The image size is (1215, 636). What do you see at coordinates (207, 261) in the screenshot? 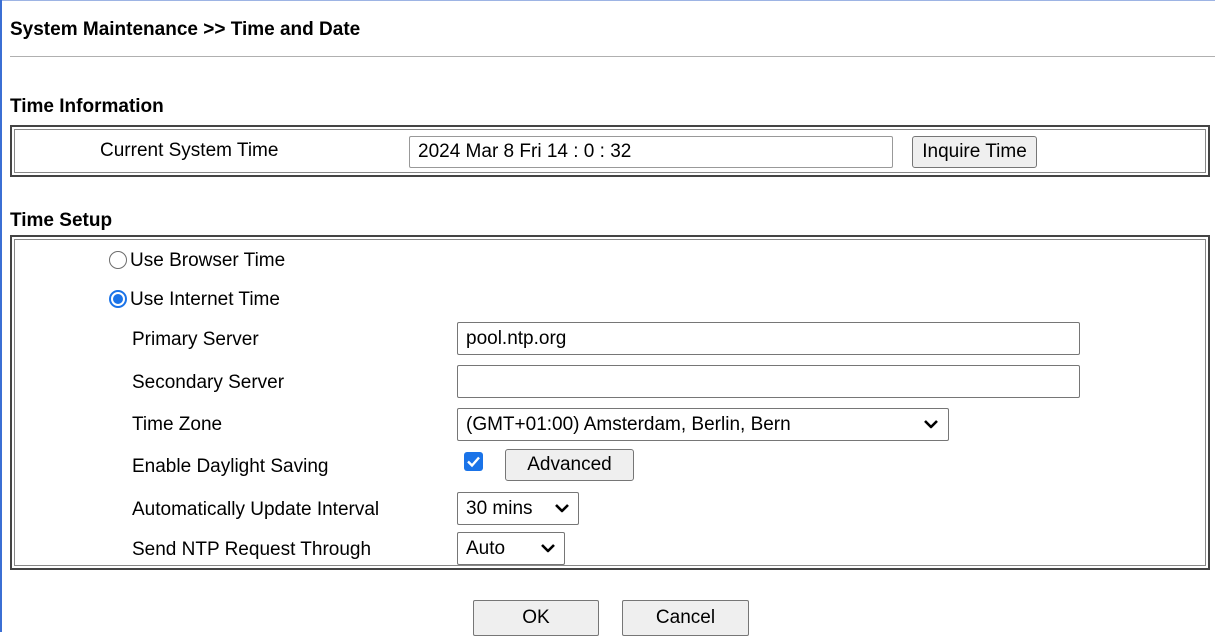
I see `use-browser-time-label: Use Browser Time` at bounding box center [207, 261].